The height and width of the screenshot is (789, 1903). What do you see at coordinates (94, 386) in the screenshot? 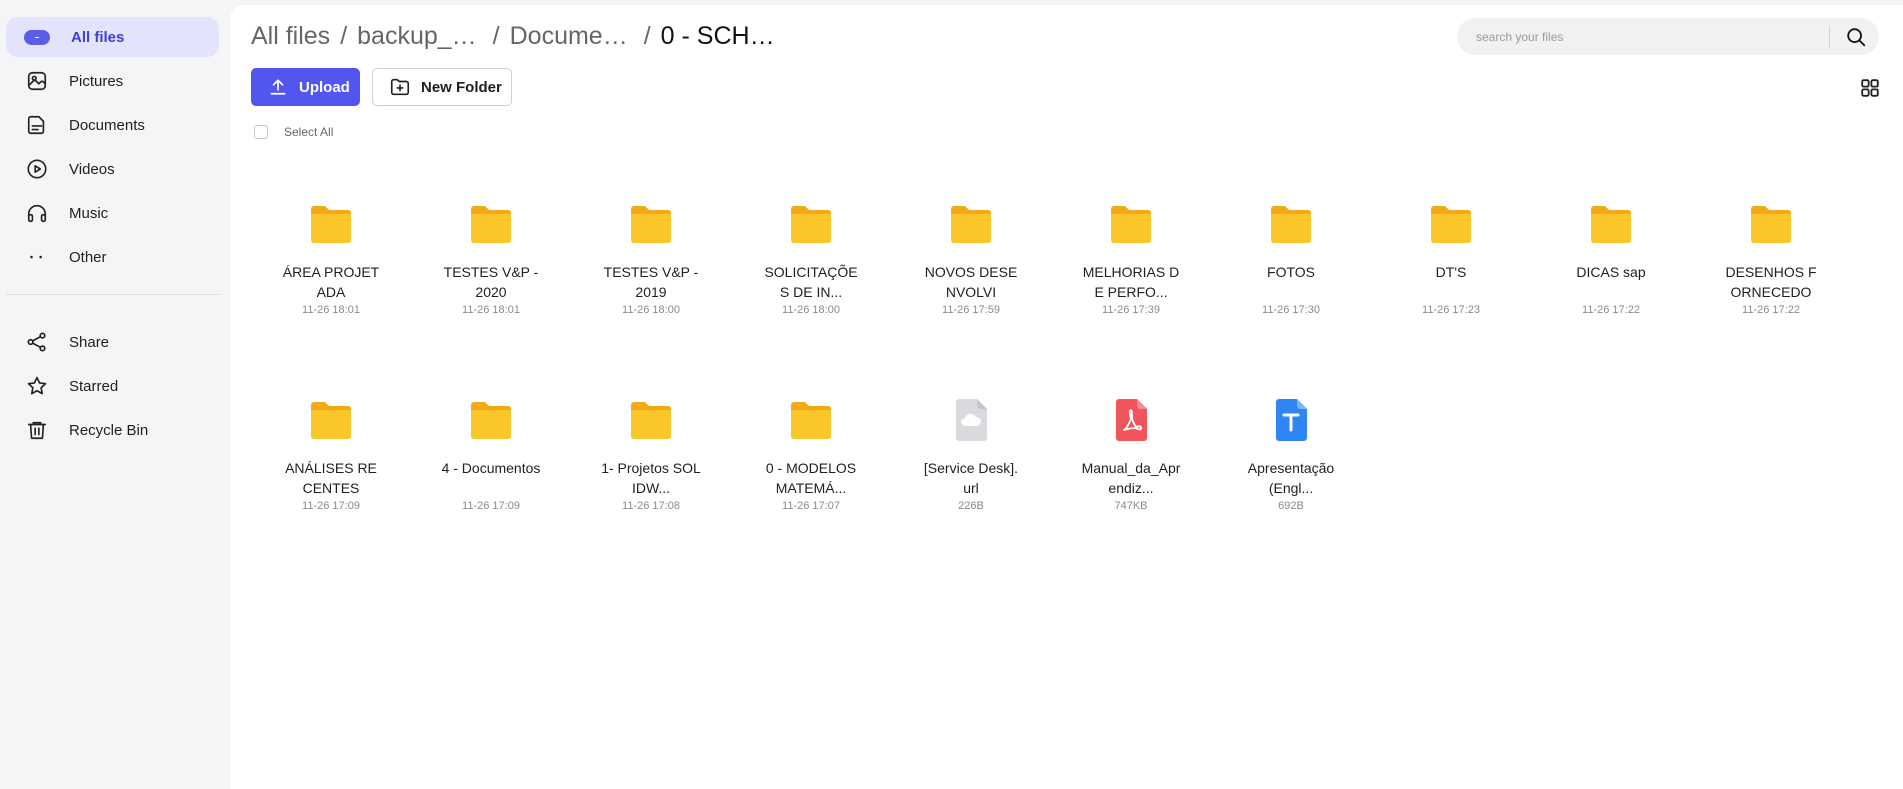
I see `sidebar-item-label: Starred` at bounding box center [94, 386].